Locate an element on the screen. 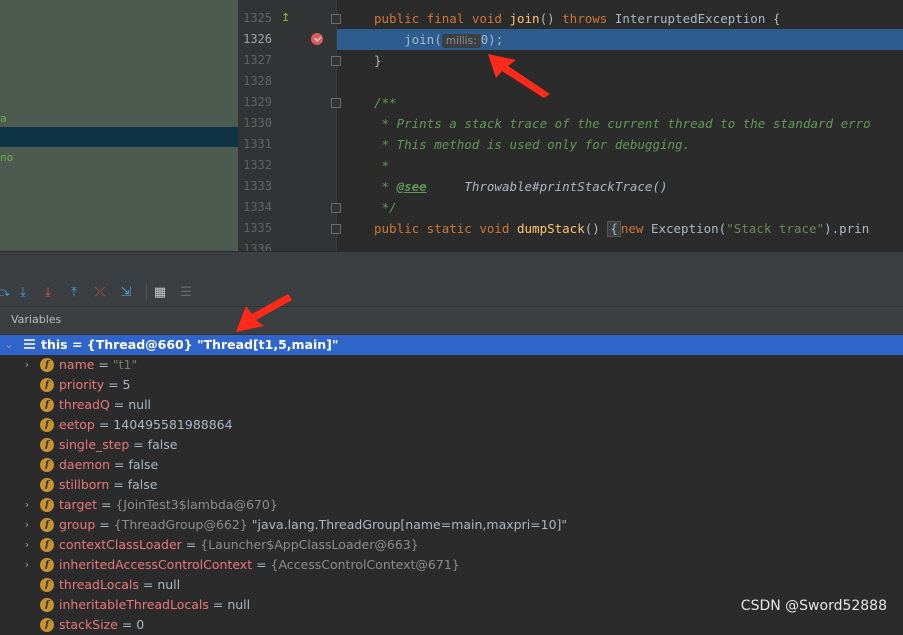  step-out-icon: ⤒ is located at coordinates (74, 292).